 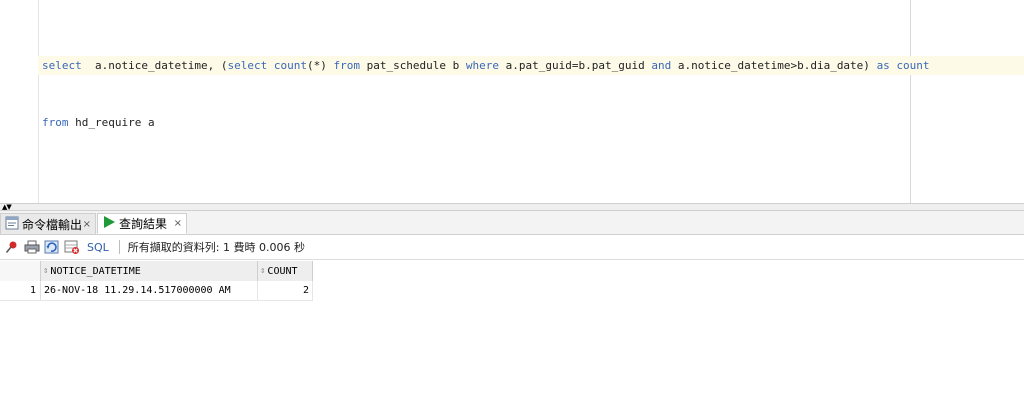 I want to click on tab-query-result: 查詢結果 ×, so click(x=142, y=223).